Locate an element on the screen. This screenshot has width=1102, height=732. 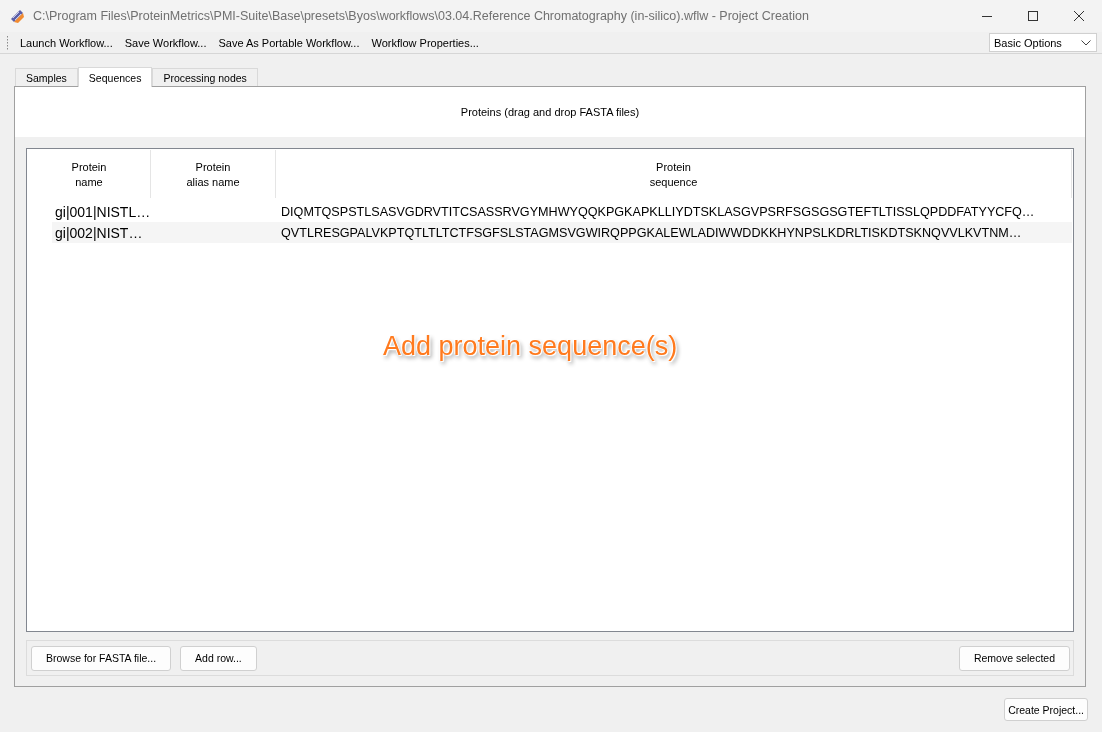
column-header: Protein alias name is located at coordinates (213, 174).